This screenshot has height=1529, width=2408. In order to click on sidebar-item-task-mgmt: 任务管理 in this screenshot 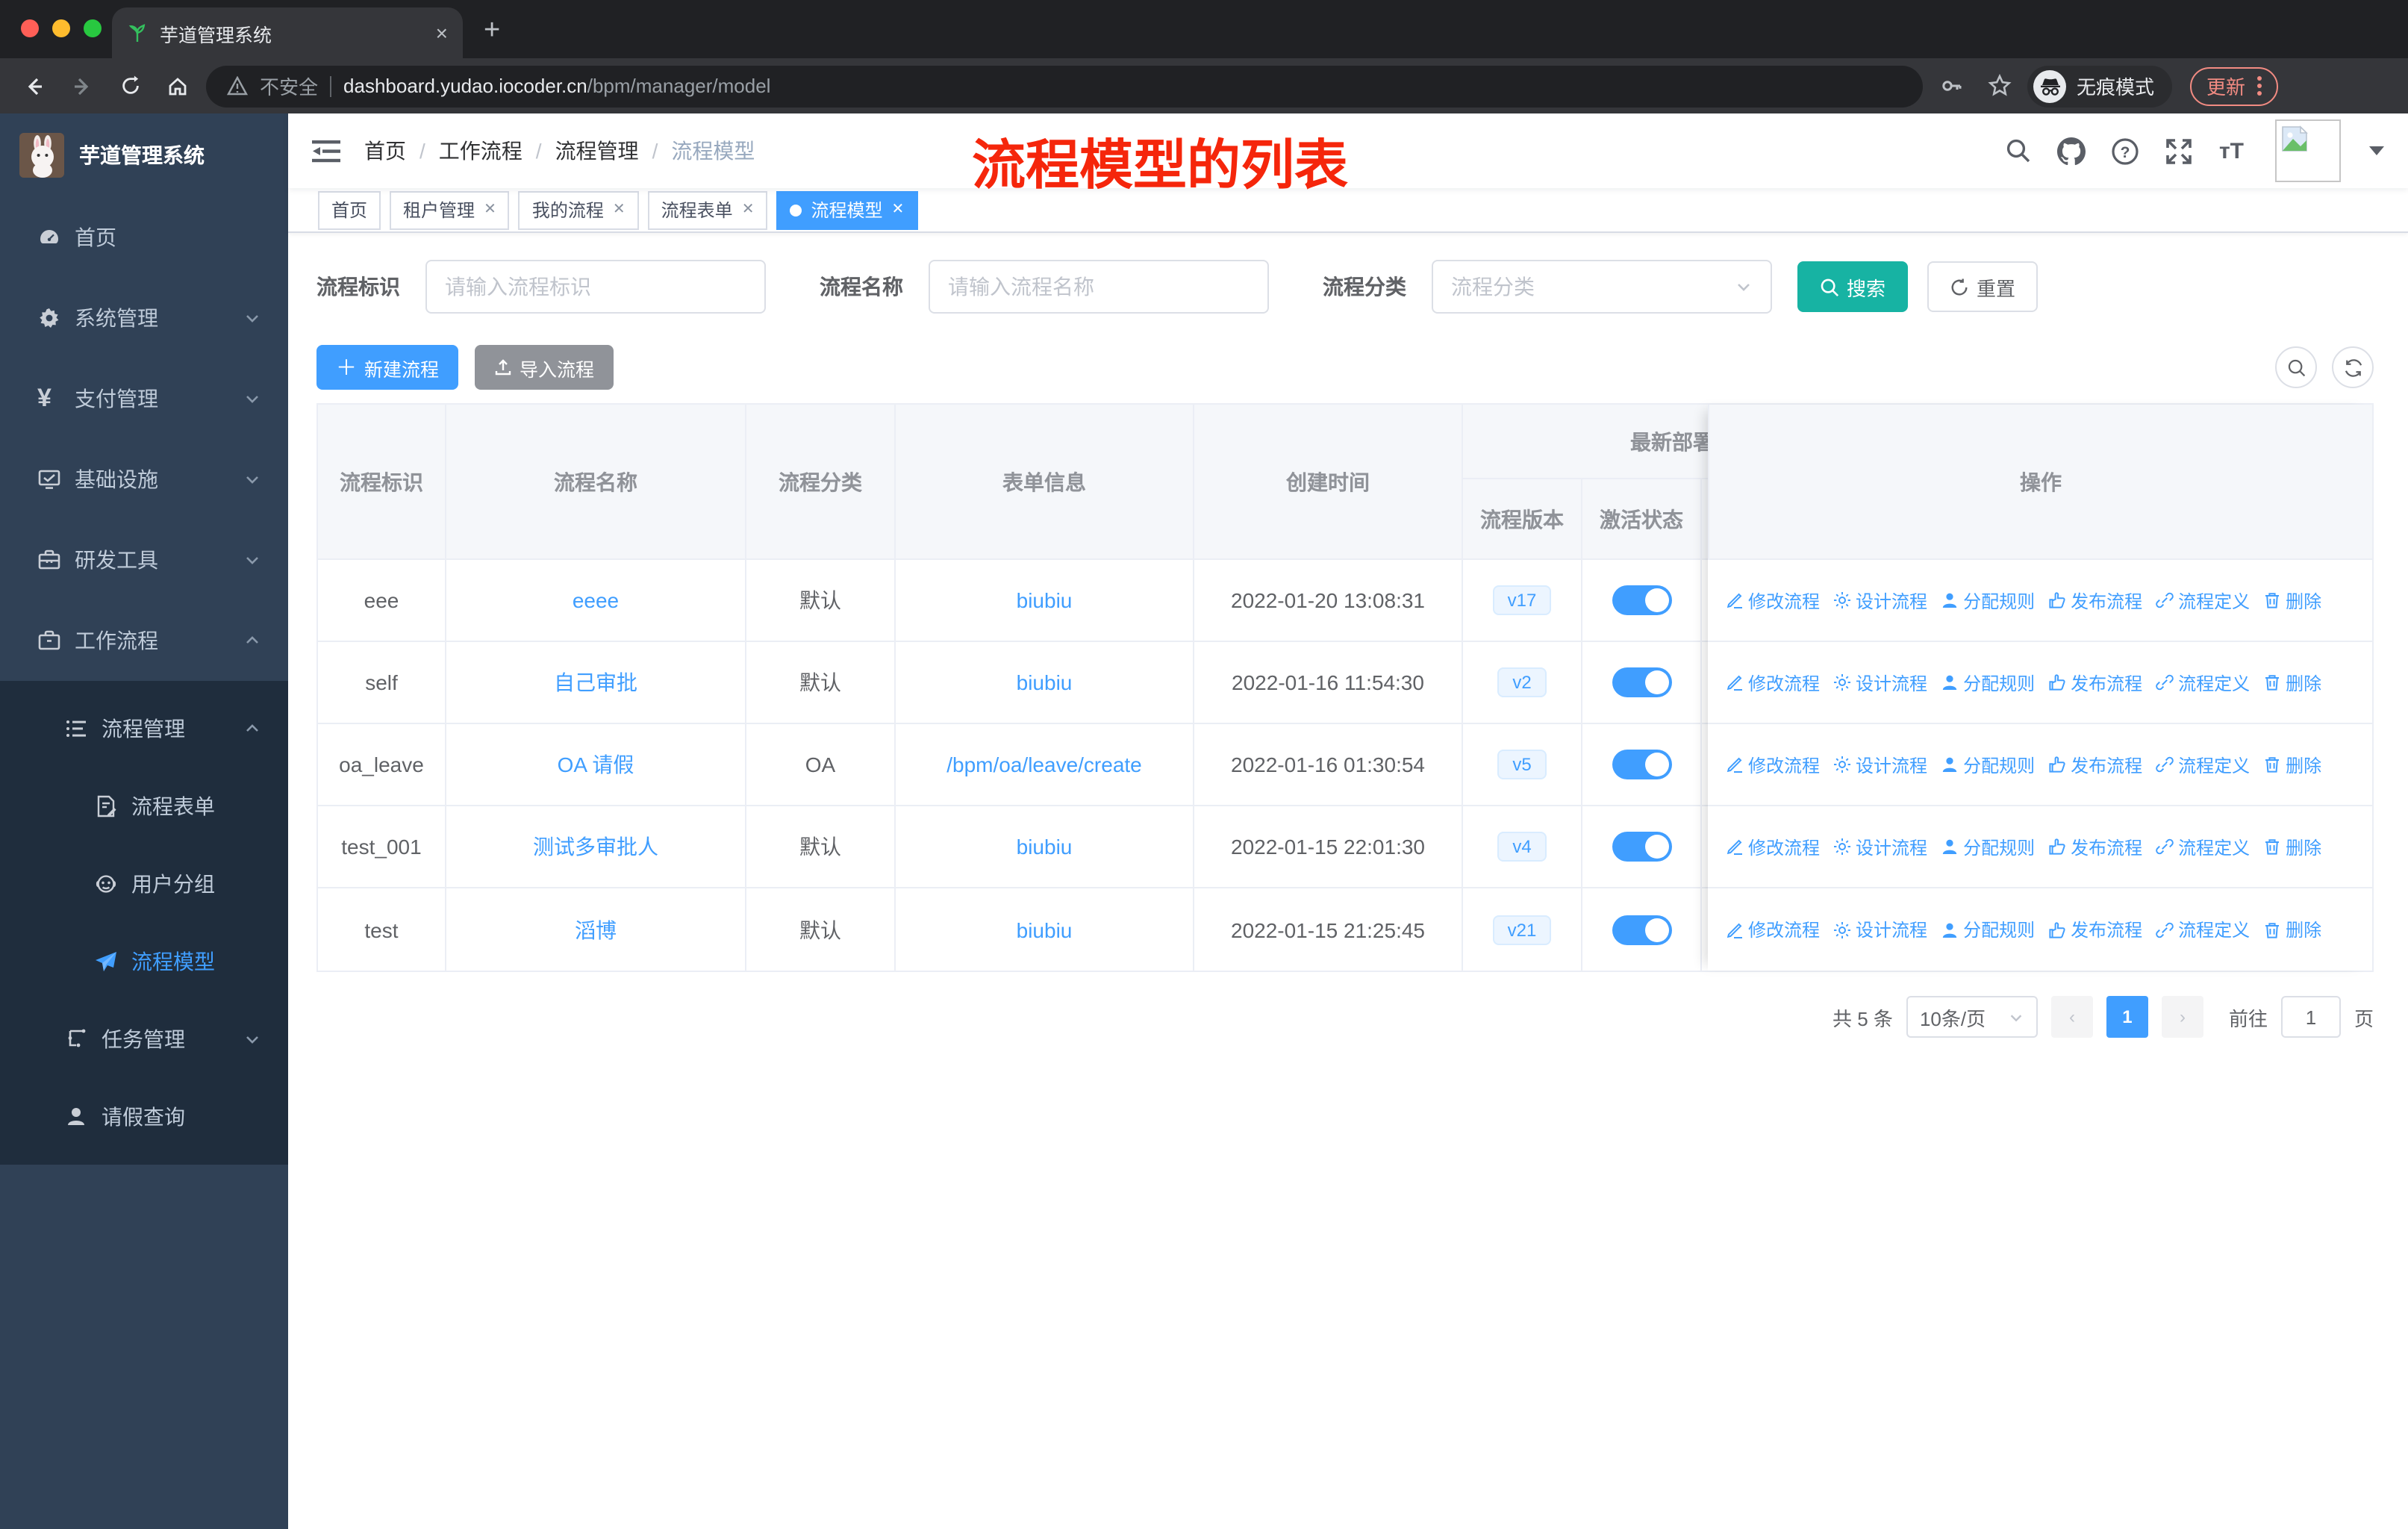, I will do `click(144, 1039)`.